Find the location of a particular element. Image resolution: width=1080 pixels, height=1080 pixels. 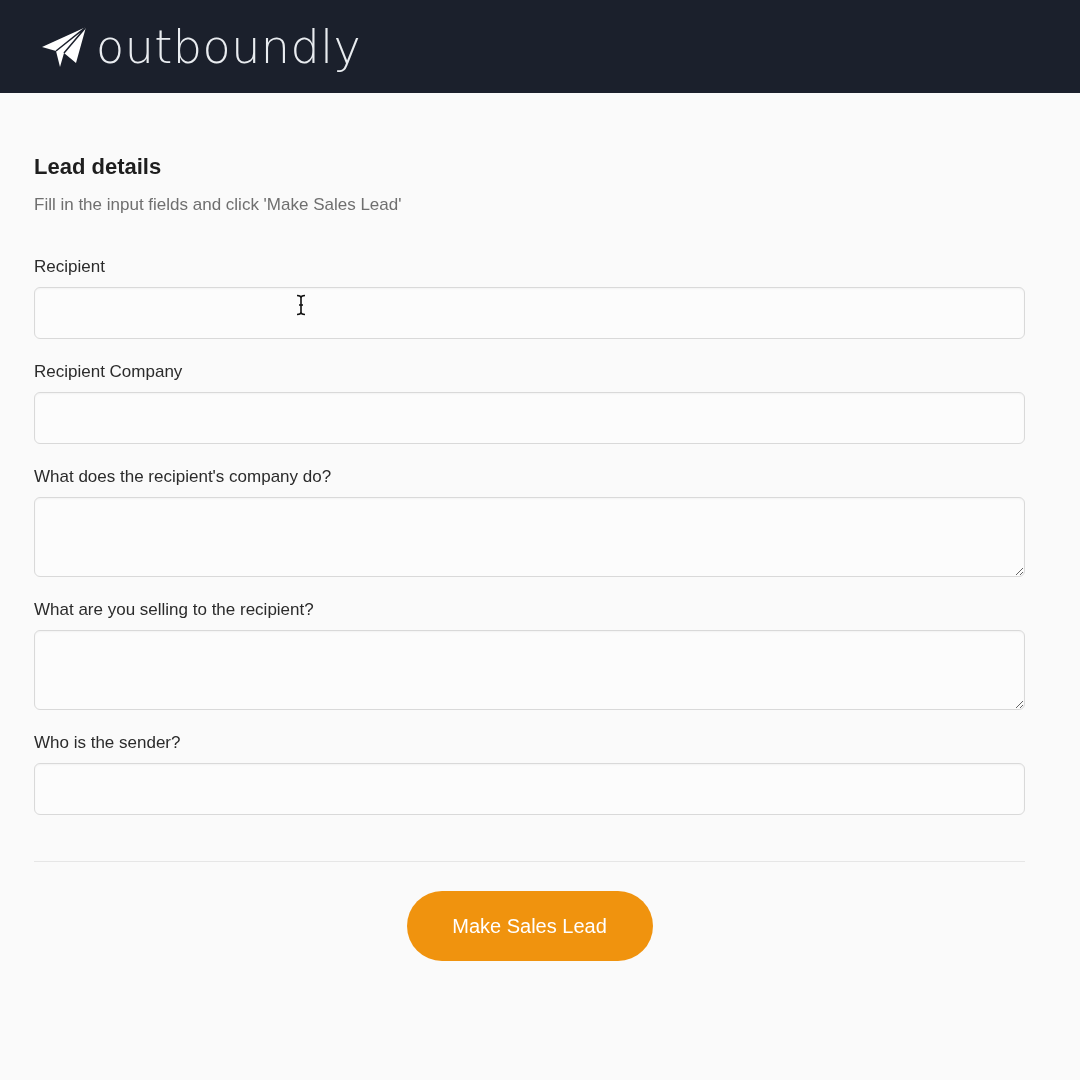

form-title: Lead details is located at coordinates (98, 167).